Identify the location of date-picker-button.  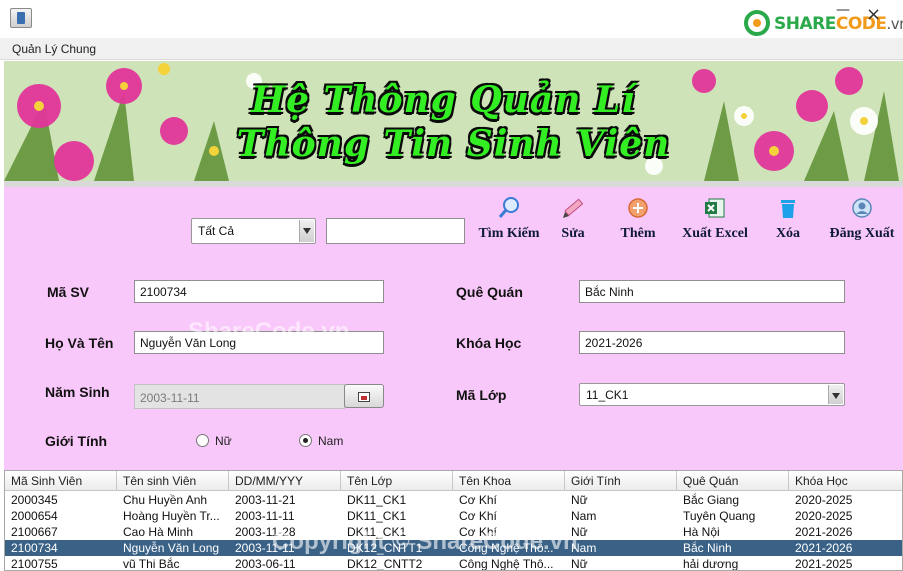
(364, 396).